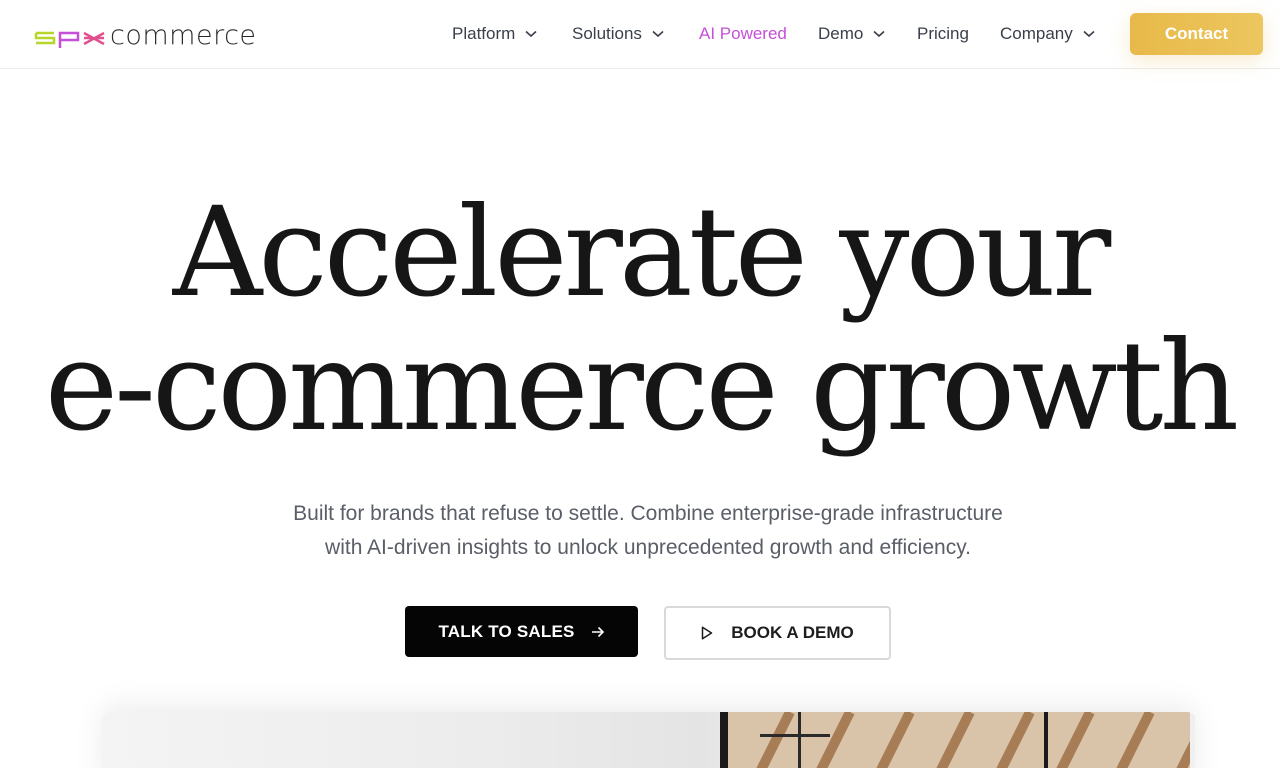 The width and height of the screenshot is (1280, 768). I want to click on nav-item-label: Solutions, so click(607, 33).